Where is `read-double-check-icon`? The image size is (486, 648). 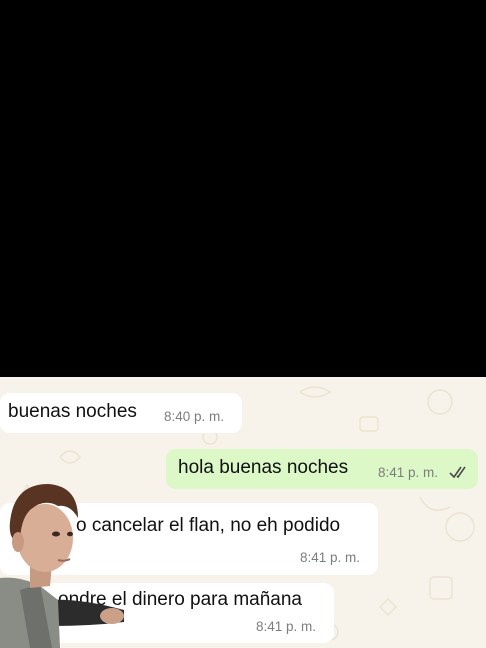
read-double-check-icon is located at coordinates (457, 472).